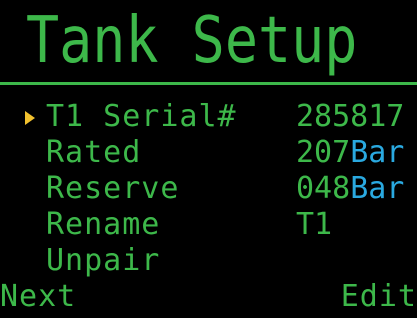 This screenshot has width=417, height=318. I want to click on t1-serial-number: 285817, so click(350, 116).